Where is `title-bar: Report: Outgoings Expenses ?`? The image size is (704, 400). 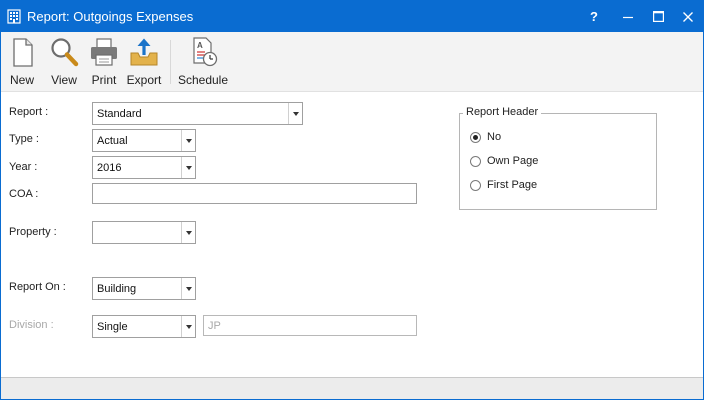 title-bar: Report: Outgoings Expenses ? is located at coordinates (352, 16).